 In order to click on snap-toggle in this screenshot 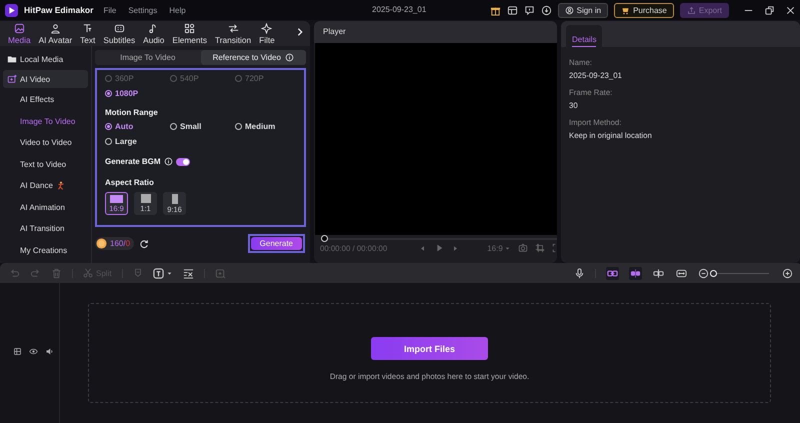, I will do `click(635, 273)`.